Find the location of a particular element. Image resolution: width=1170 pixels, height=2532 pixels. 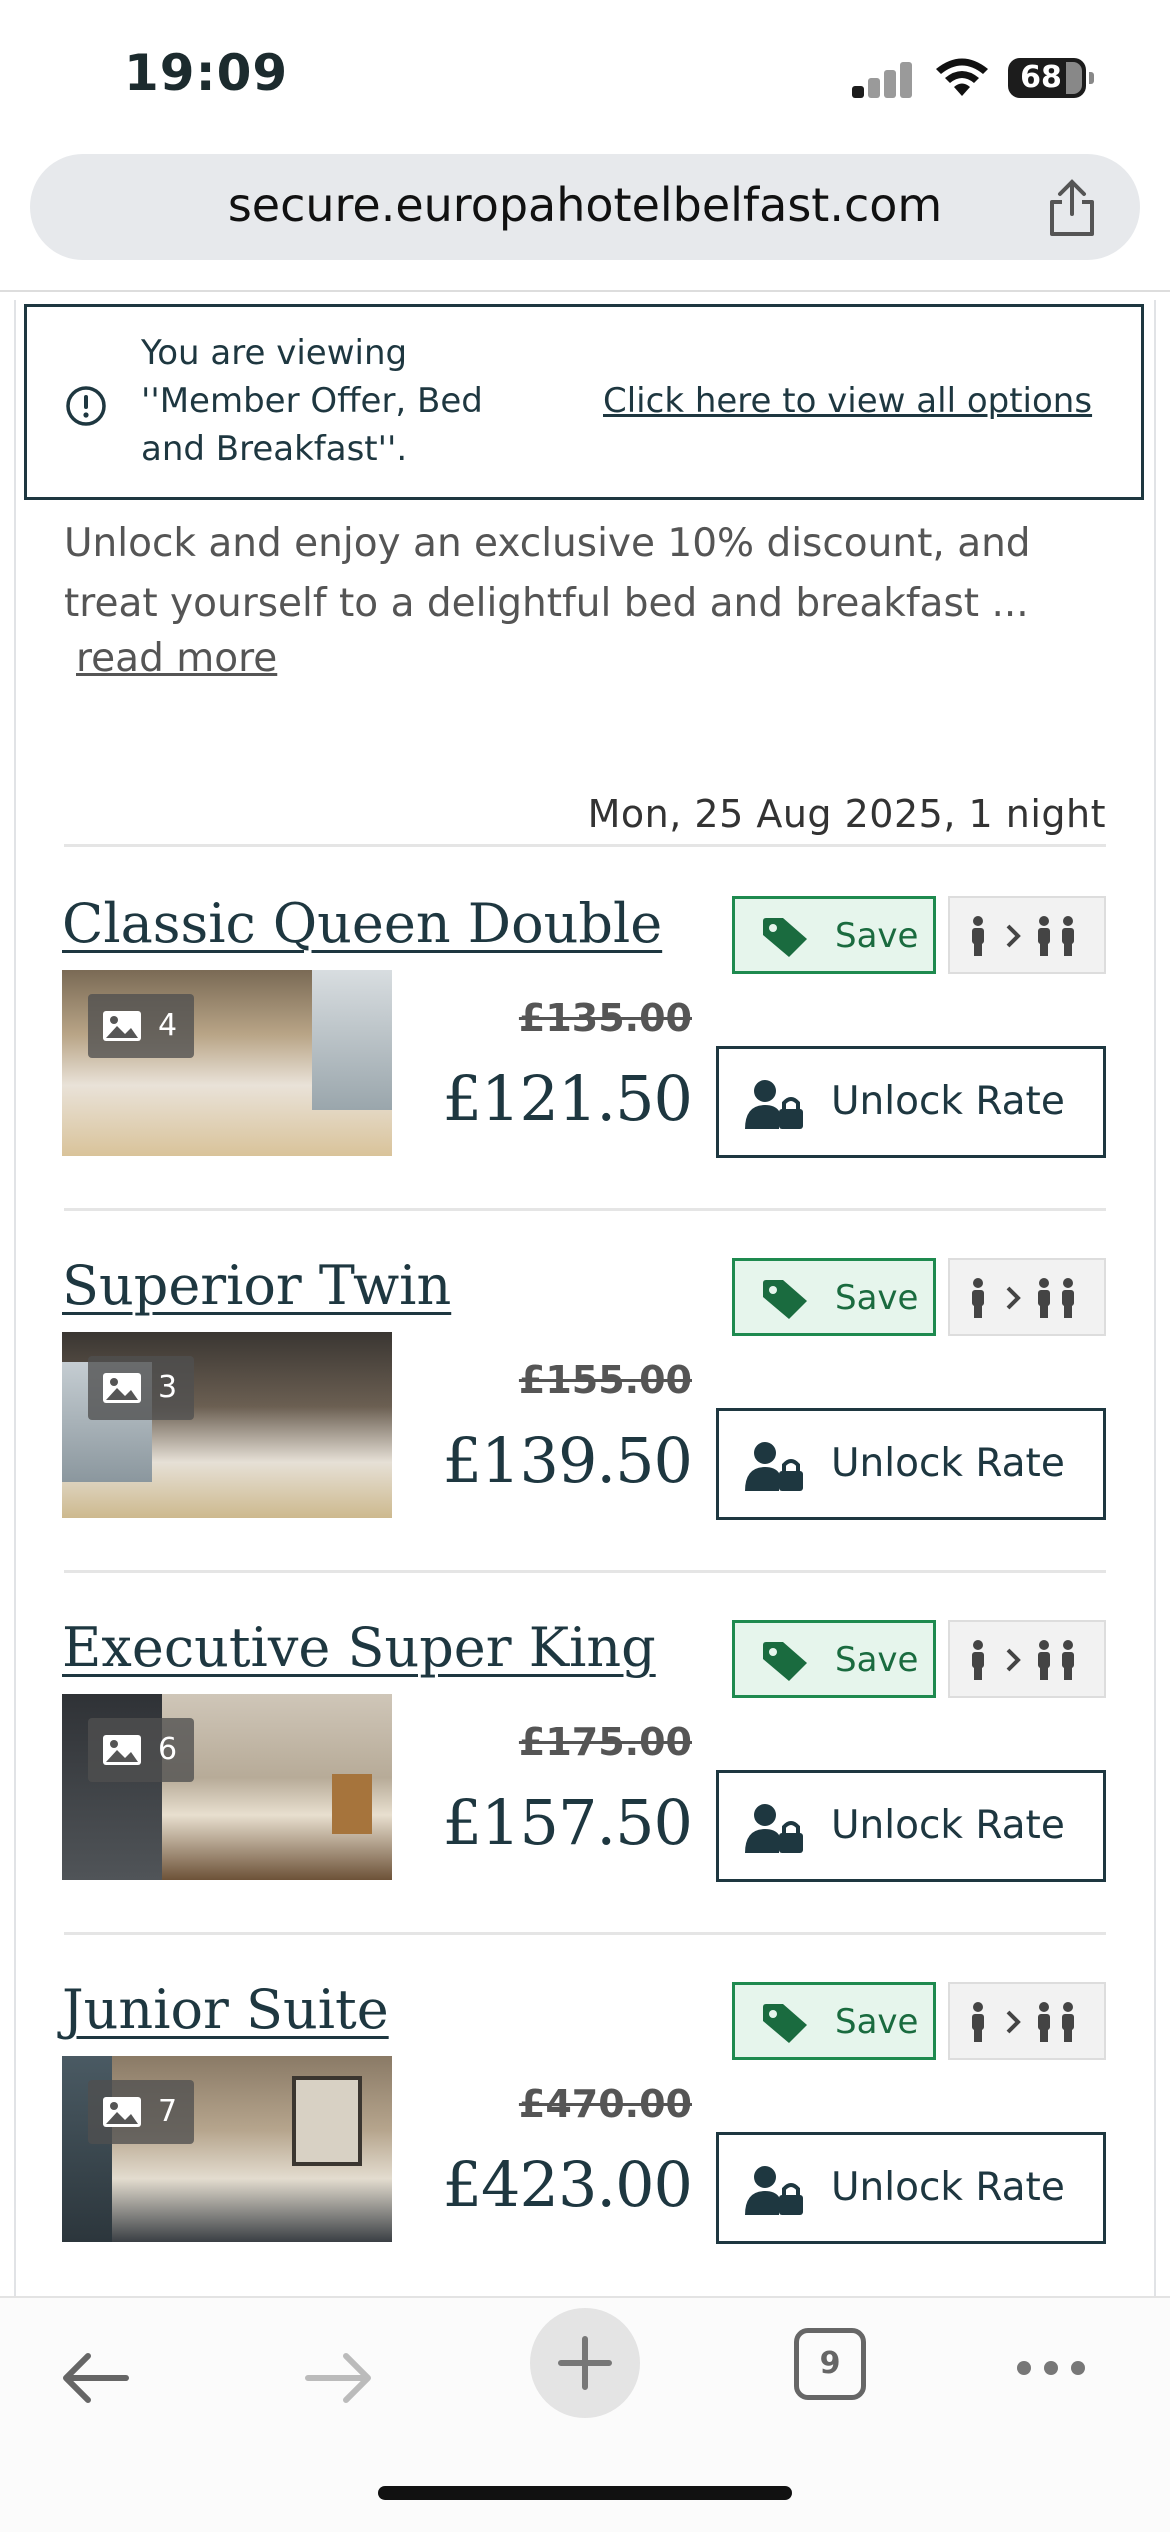

photo-count-badge: 3 is located at coordinates (141, 1388).